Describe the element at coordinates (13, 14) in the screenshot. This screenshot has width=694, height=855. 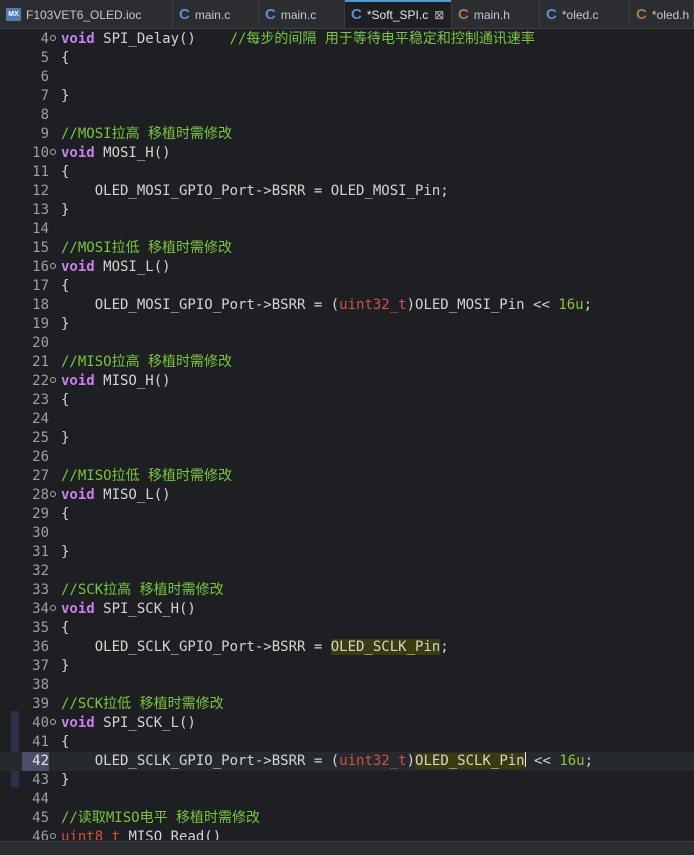
I see `mx-icon: MX` at that location.